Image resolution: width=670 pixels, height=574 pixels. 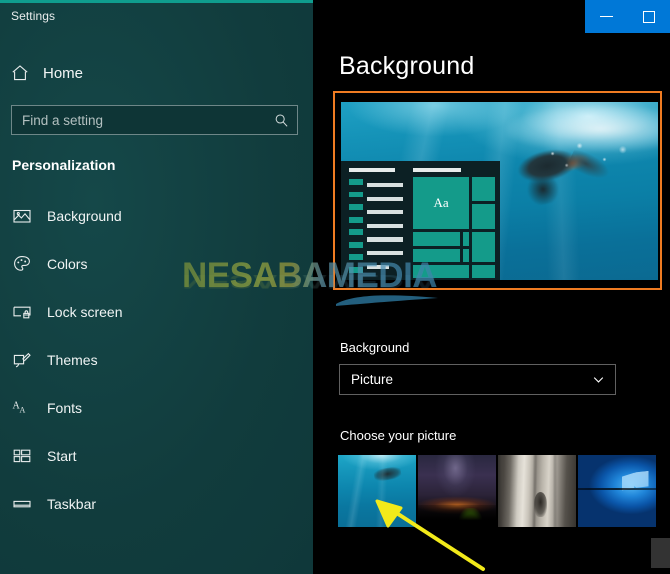 I want to click on sidebar-item-fonts: A A Fonts, so click(x=156, y=408).